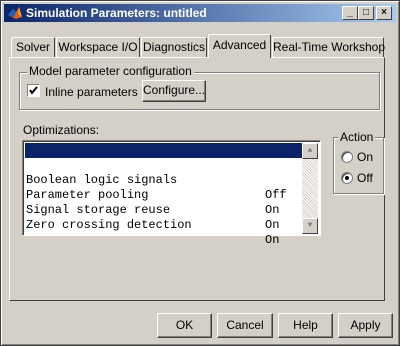 The width and height of the screenshot is (400, 346). I want to click on action-off-radio, so click(347, 178).